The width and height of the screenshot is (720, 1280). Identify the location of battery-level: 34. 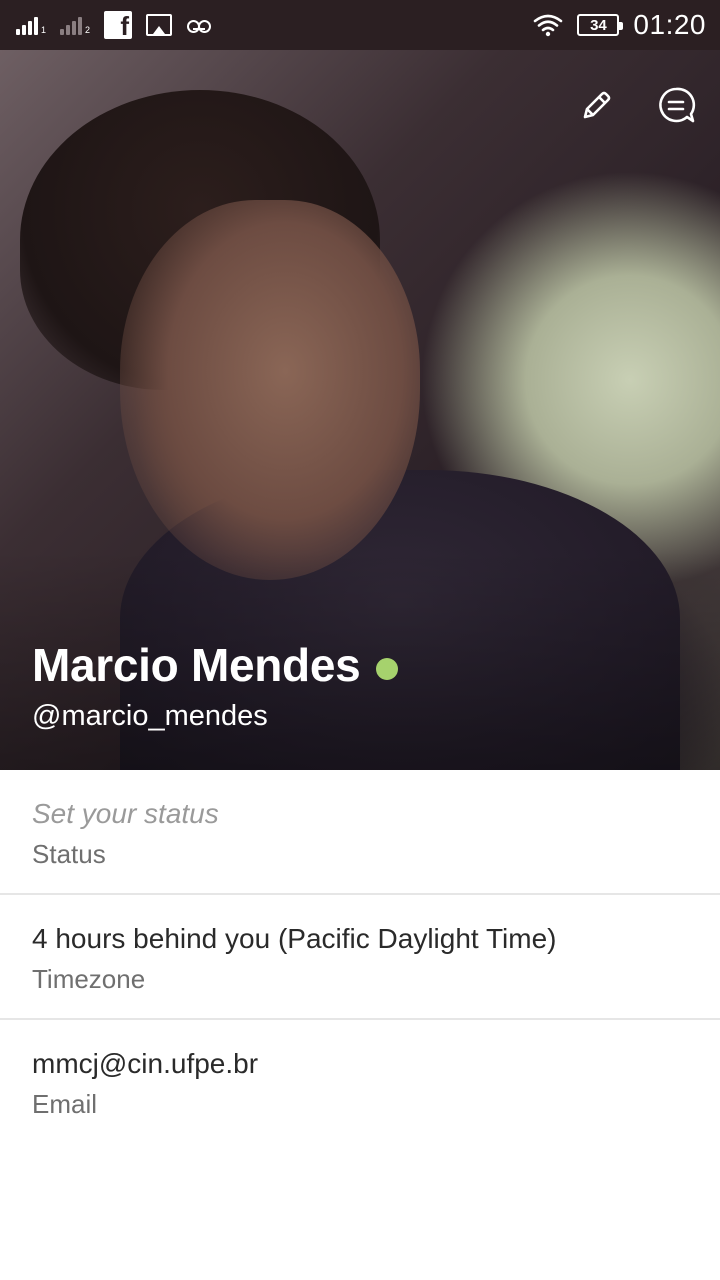
(598, 25).